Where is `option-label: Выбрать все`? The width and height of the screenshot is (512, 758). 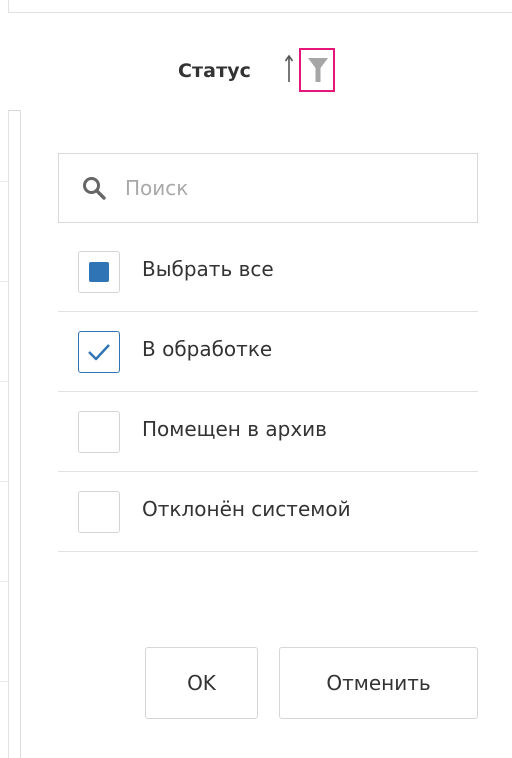 option-label: Выбрать все is located at coordinates (208, 269).